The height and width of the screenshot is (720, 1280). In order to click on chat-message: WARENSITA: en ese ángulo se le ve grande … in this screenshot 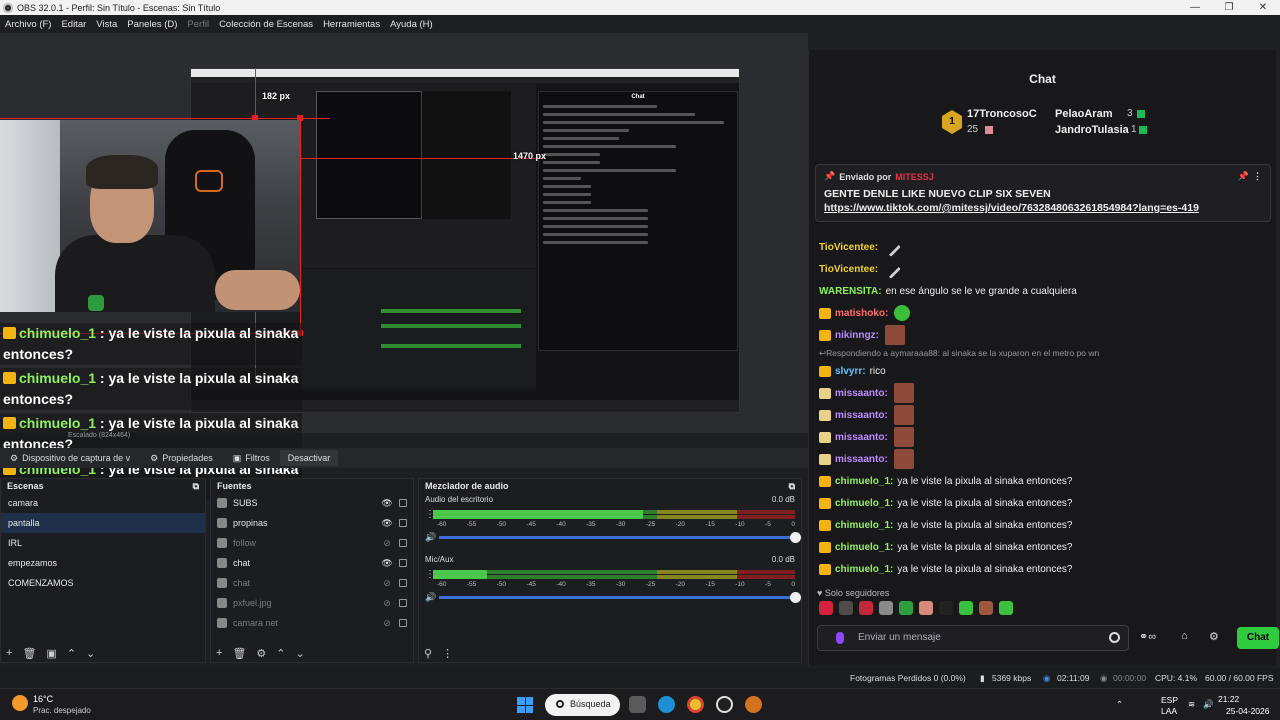, I will do `click(1044, 291)`.